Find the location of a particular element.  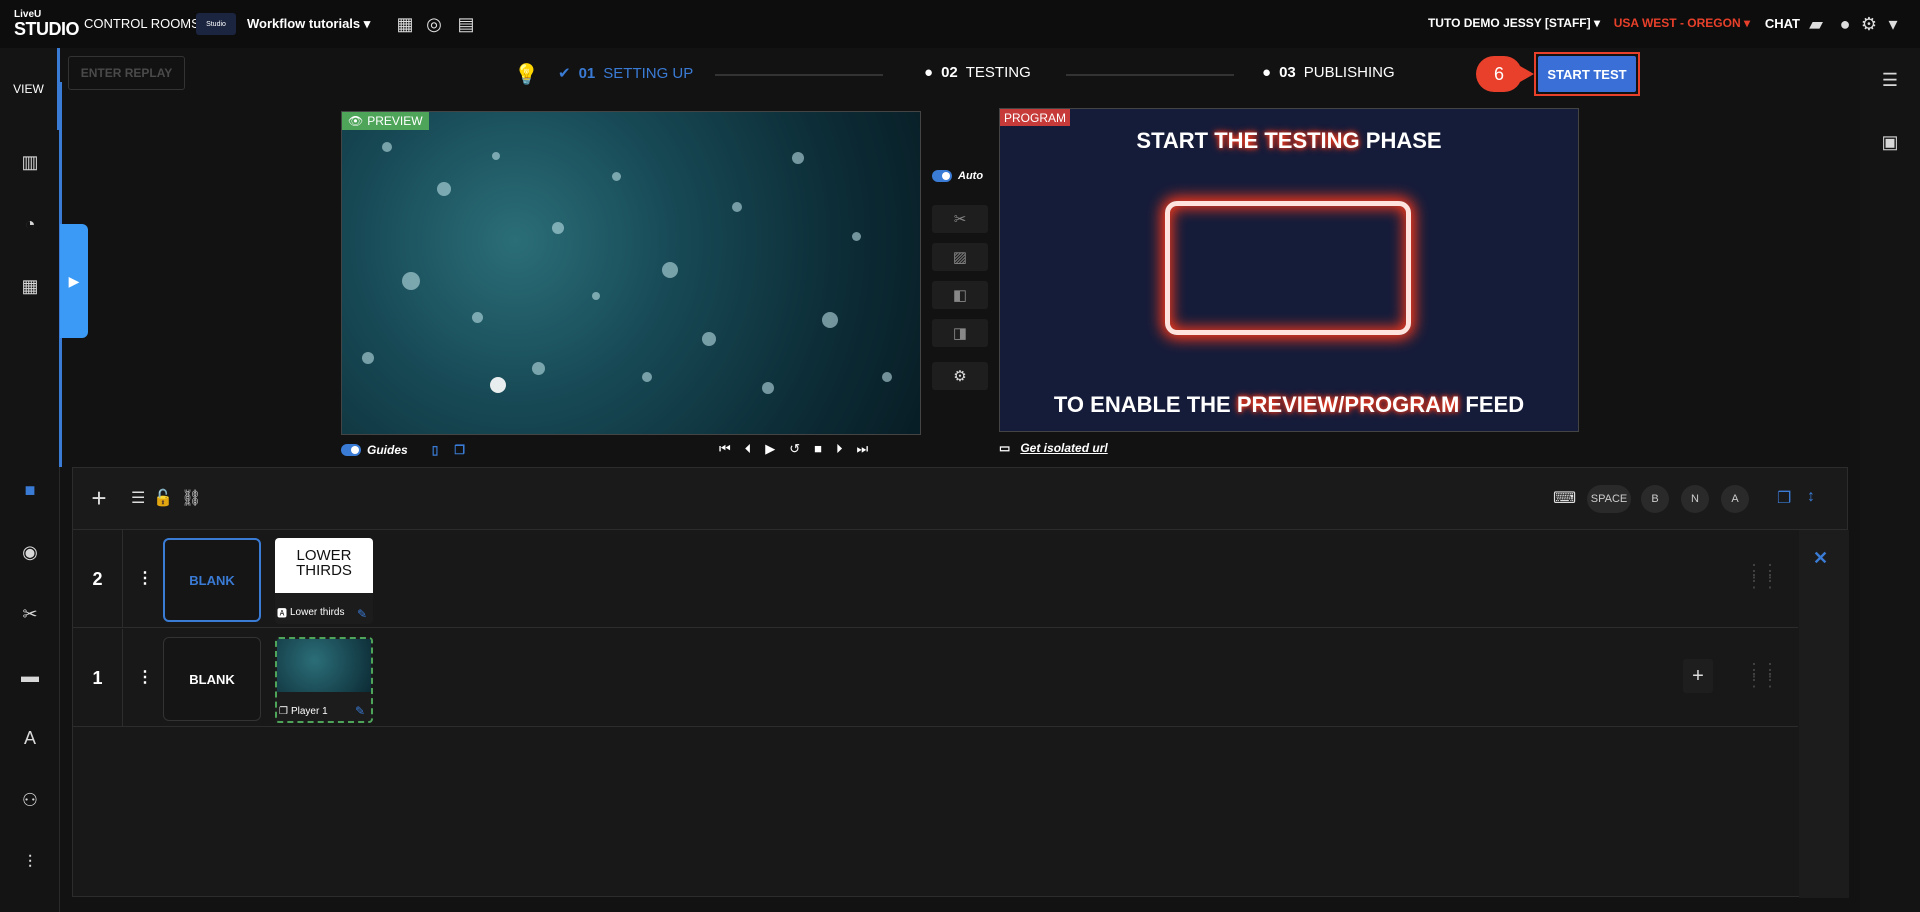

comment-icon: ▬ is located at coordinates (30, 676).